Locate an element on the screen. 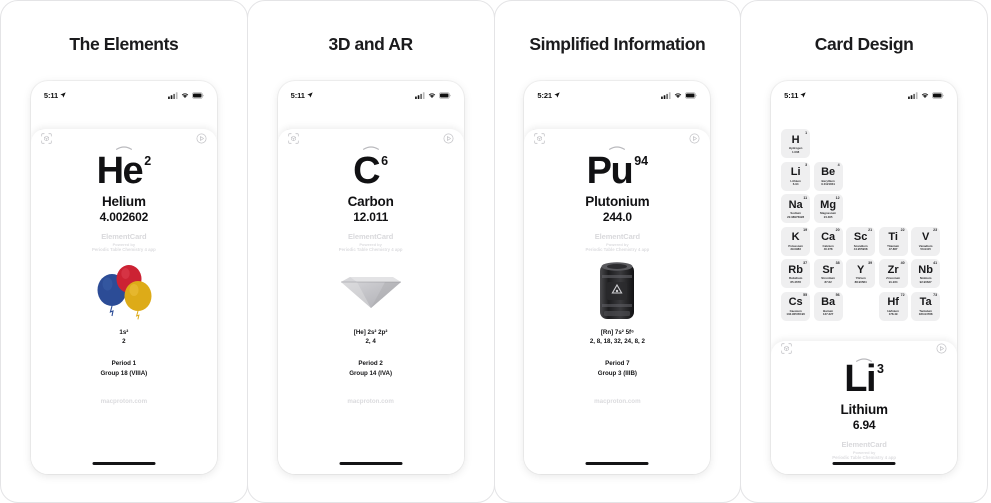 Image resolution: width=991 pixels, height=503 pixels. group-label: Group 3 (IIIB) is located at coordinates (617, 373).